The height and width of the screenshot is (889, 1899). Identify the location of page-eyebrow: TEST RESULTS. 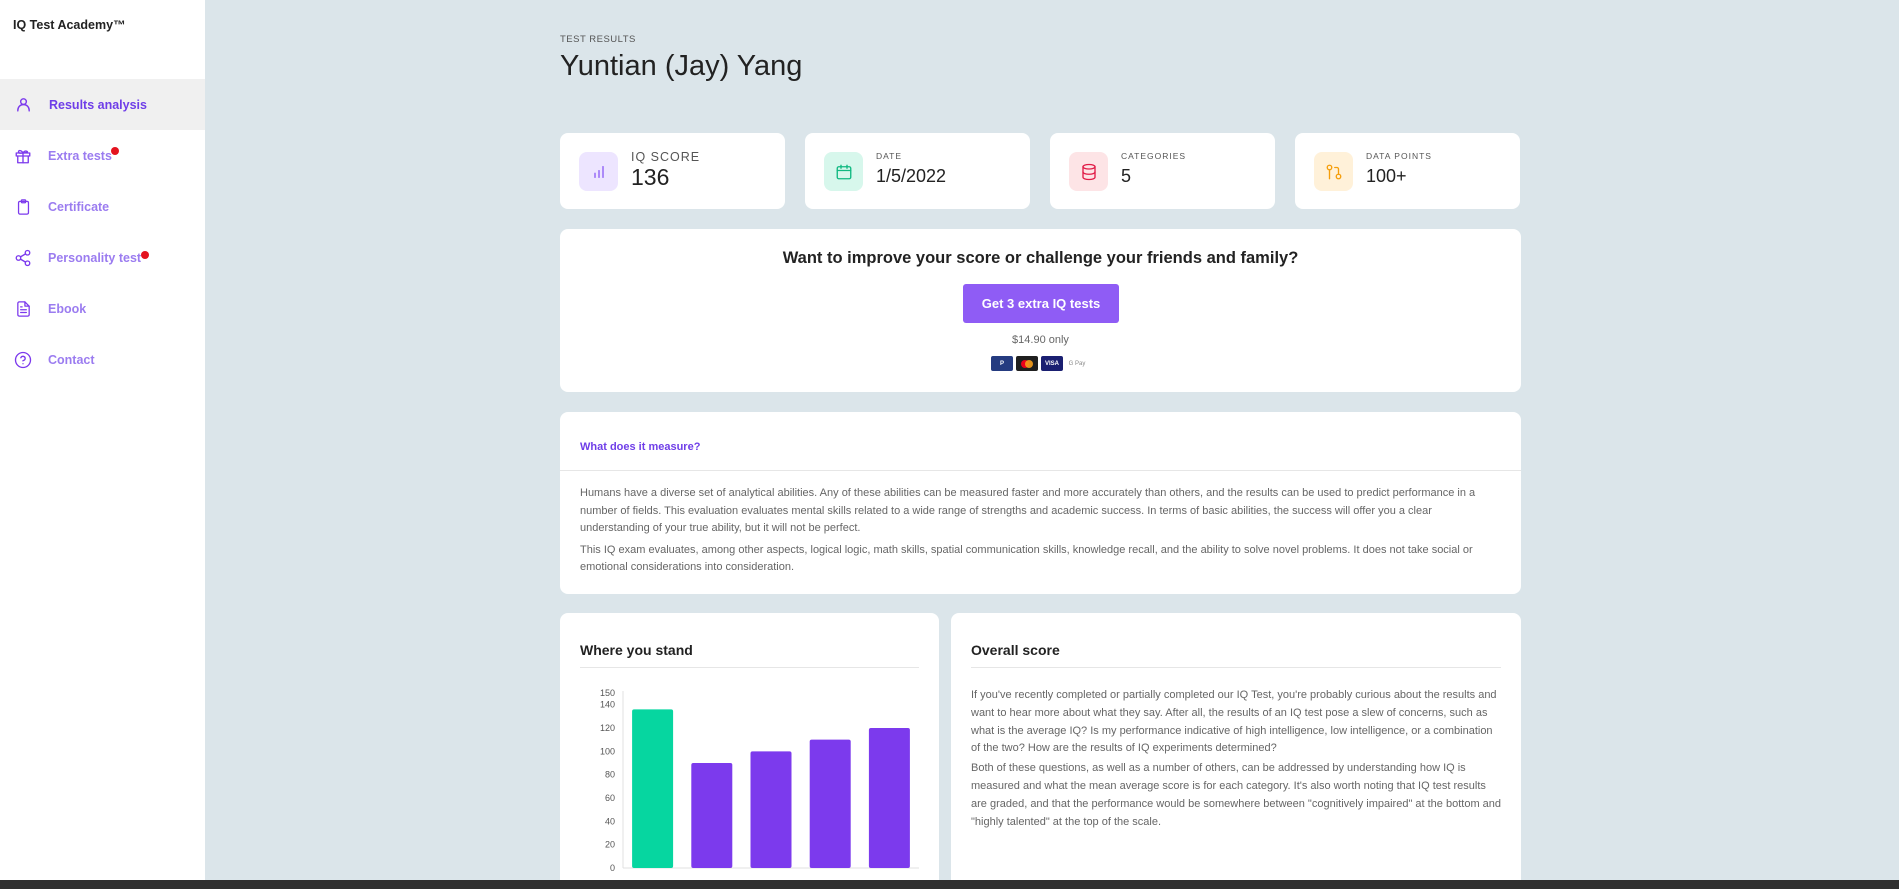
(598, 39).